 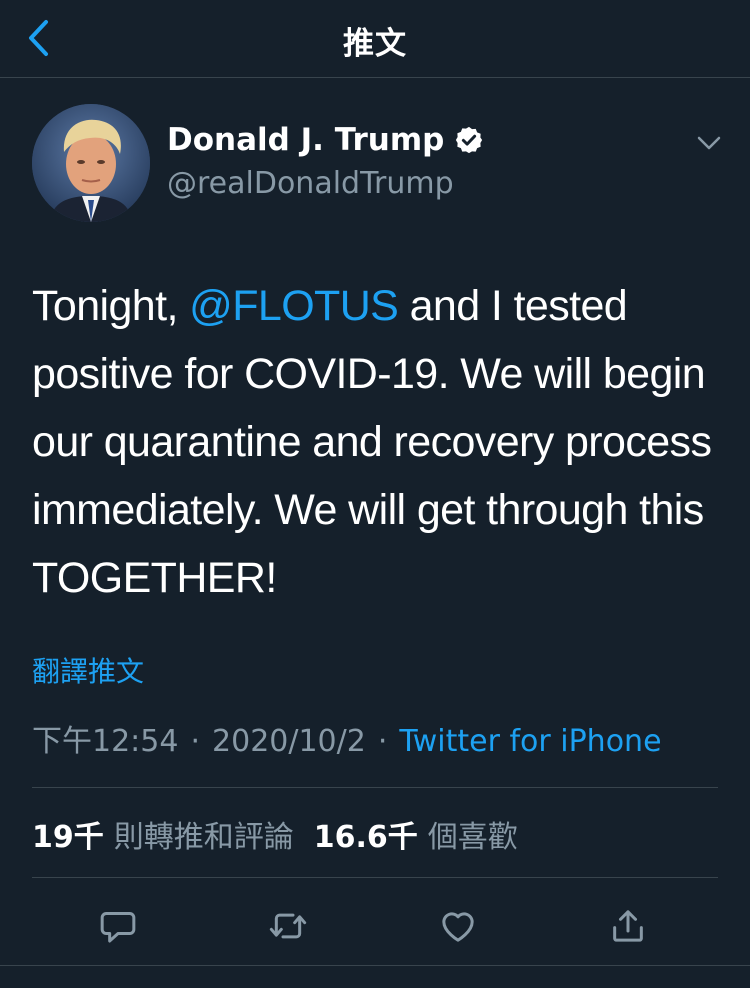 What do you see at coordinates (111, 306) in the screenshot?
I see `tweet-text-start: Tonight,` at bounding box center [111, 306].